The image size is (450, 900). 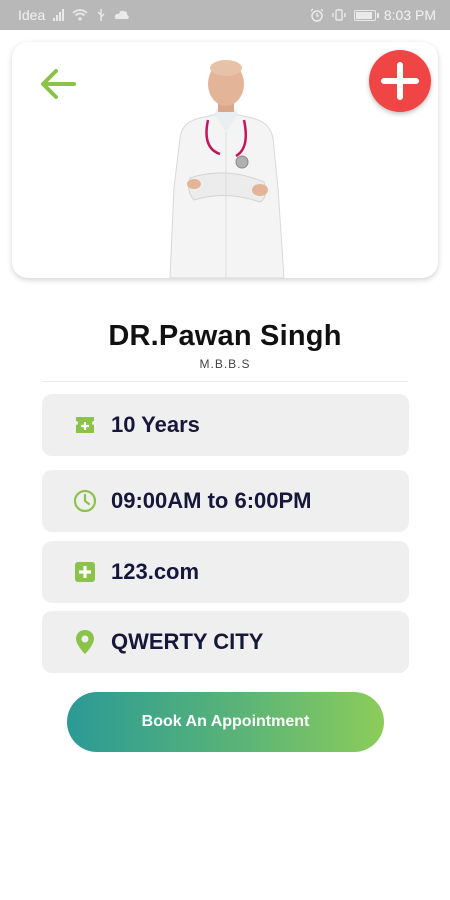 I want to click on experience-text: 10 Years, so click(x=155, y=424).